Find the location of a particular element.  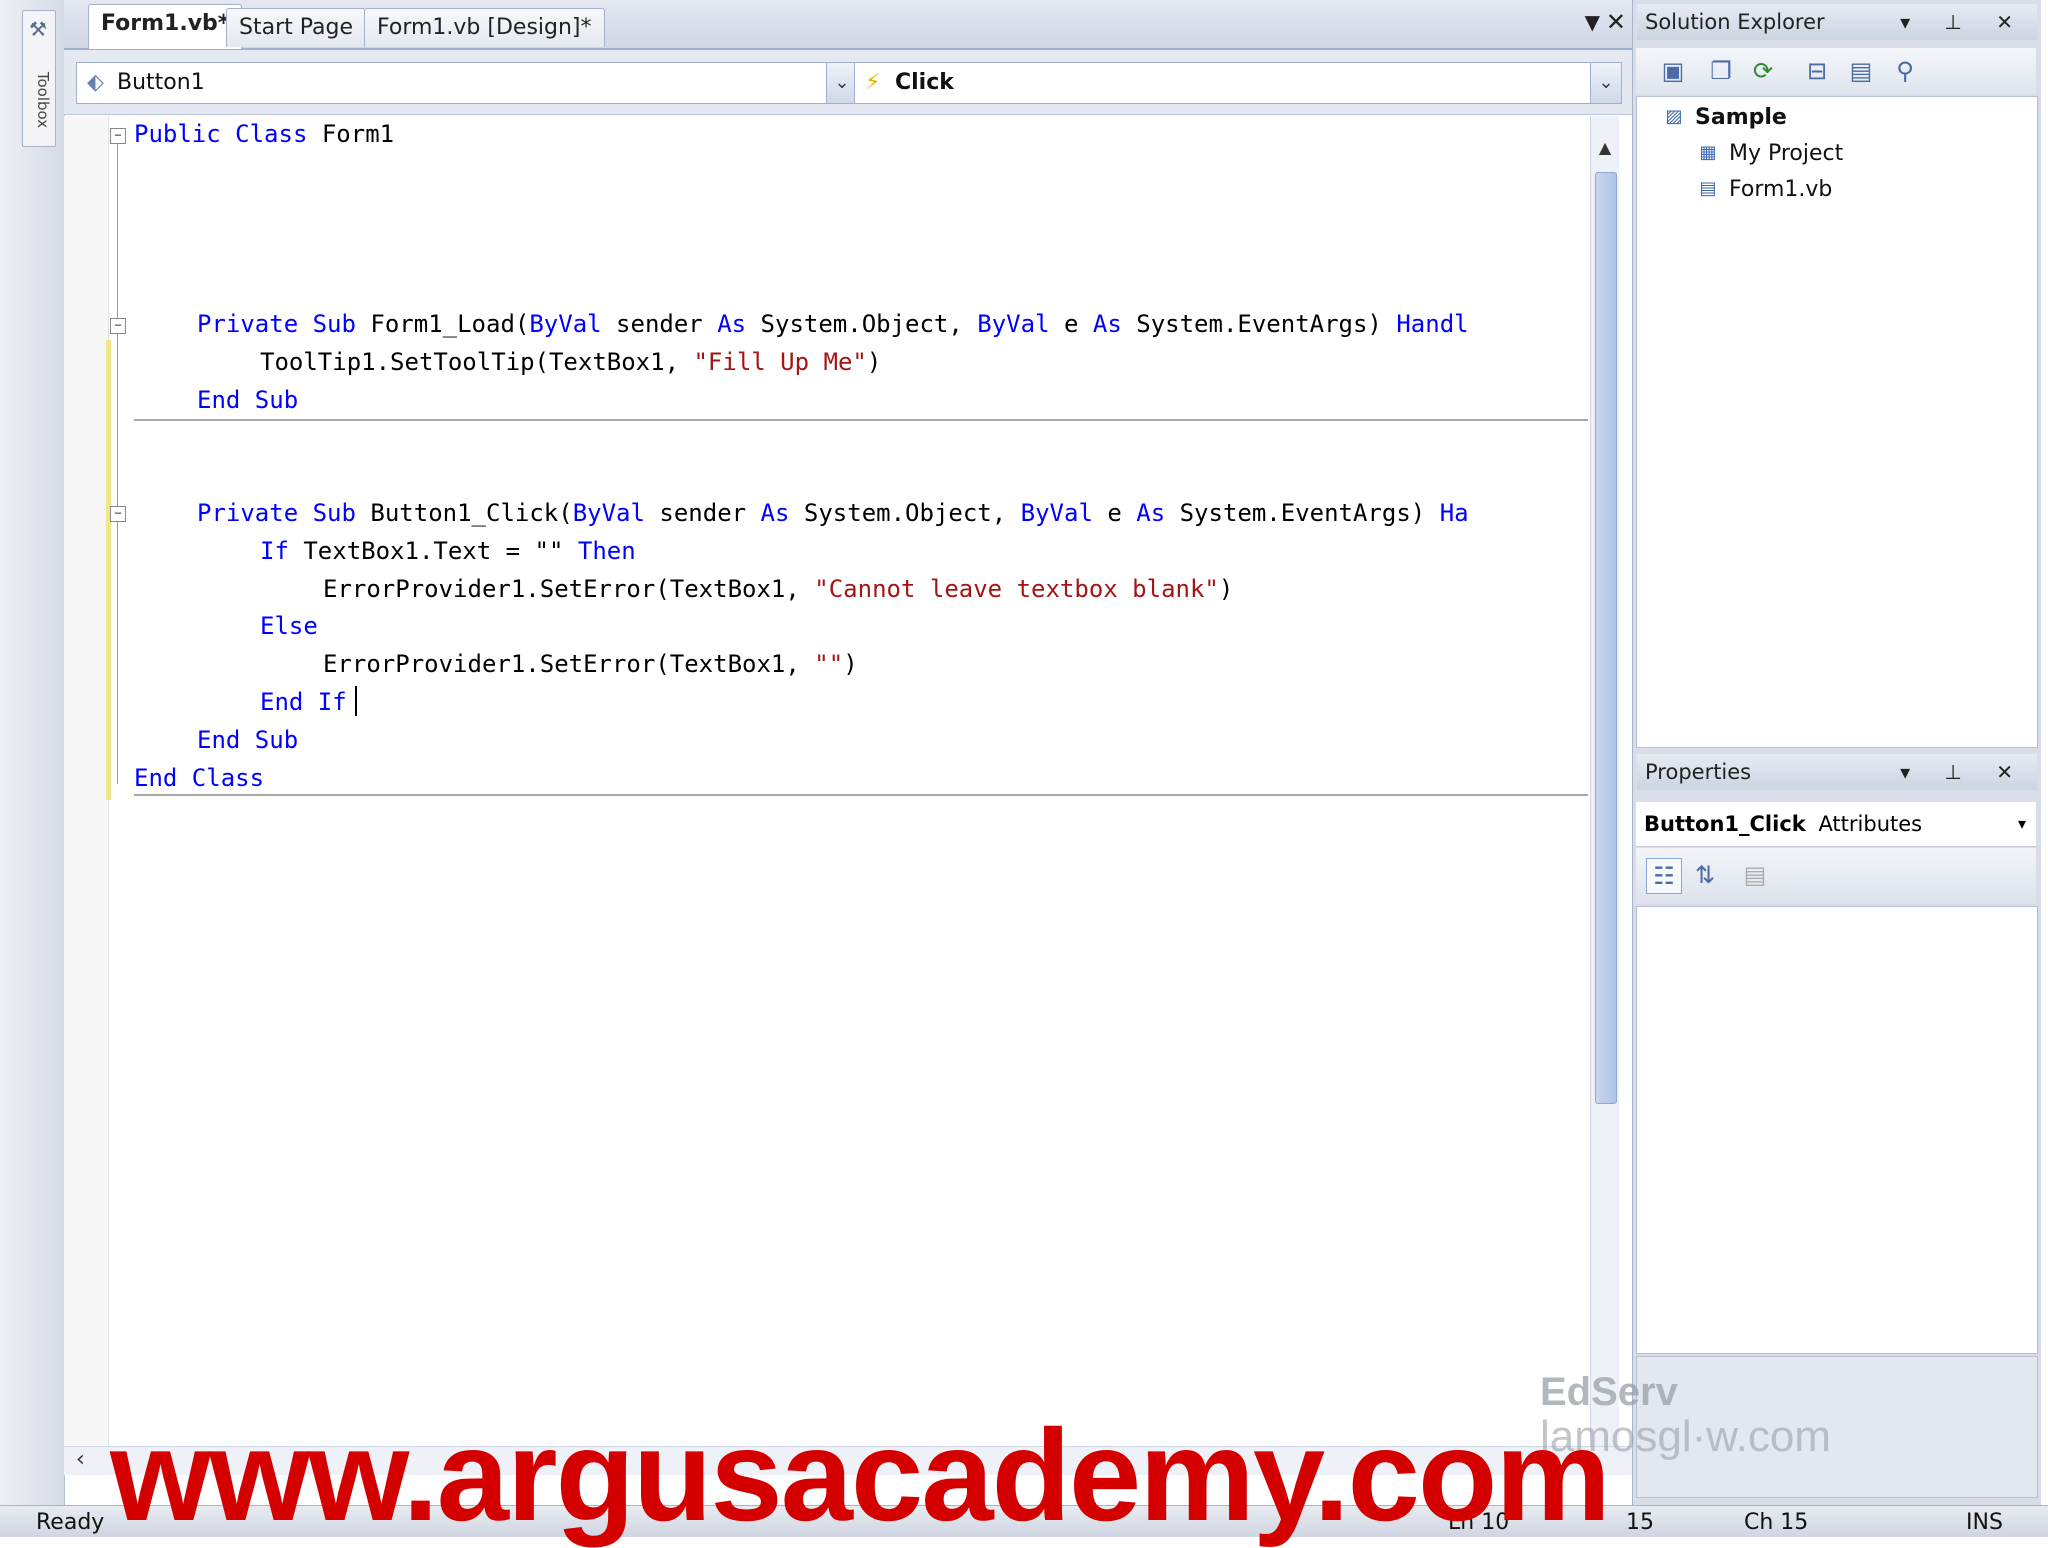

view-code-icon: ⊟ is located at coordinates (1817, 71).